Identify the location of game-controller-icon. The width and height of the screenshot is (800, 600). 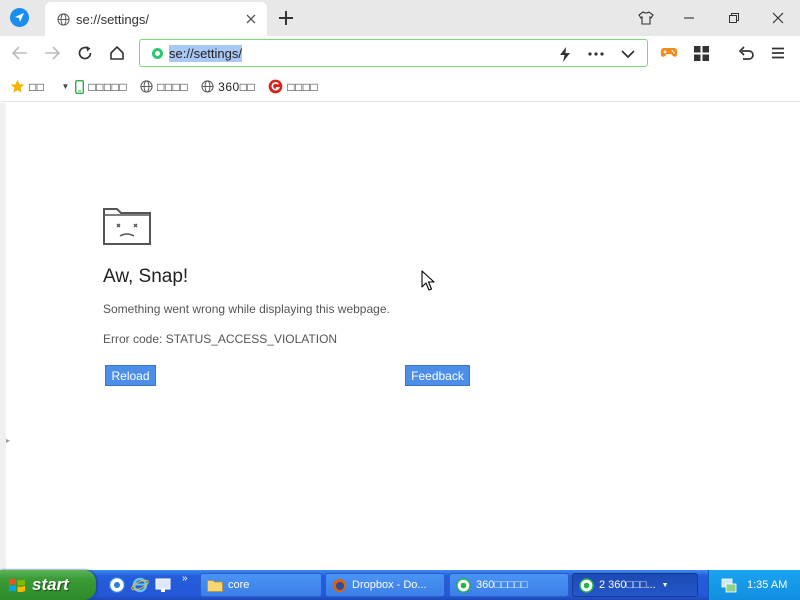
(669, 53).